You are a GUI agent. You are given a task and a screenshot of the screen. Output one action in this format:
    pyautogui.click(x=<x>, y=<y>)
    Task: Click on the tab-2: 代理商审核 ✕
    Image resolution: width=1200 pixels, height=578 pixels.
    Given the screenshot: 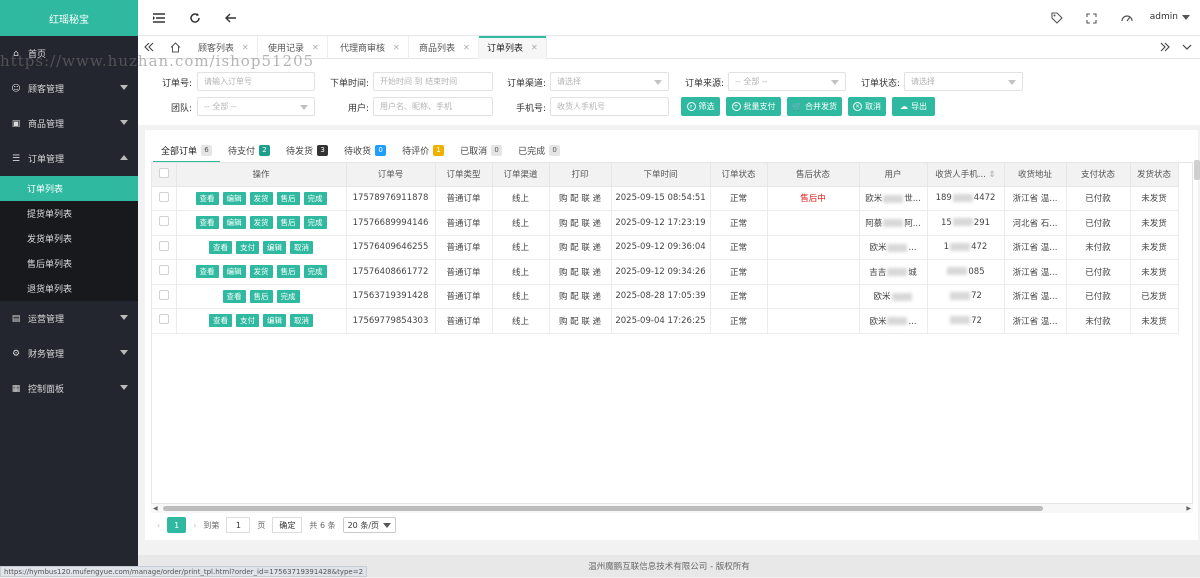 What is the action you would take?
    pyautogui.click(x=370, y=47)
    